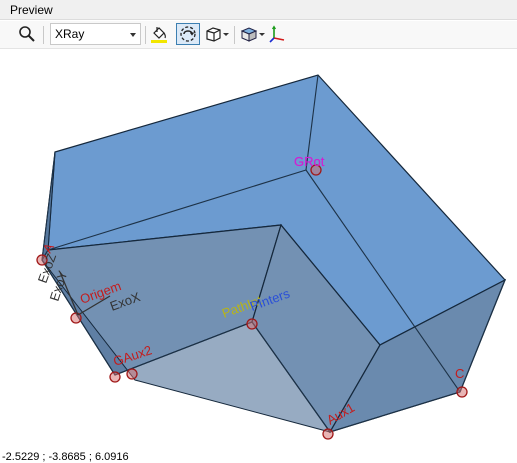 This screenshot has width=517, height=463. I want to click on preview-toolbar: XRay, so click(258, 35).